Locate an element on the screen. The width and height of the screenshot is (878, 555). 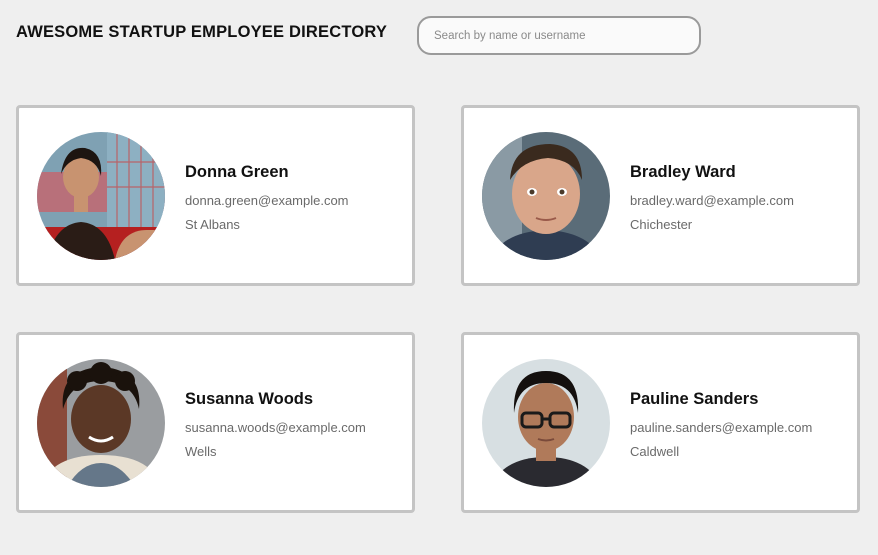
employee-name: Donna Green is located at coordinates (237, 172).